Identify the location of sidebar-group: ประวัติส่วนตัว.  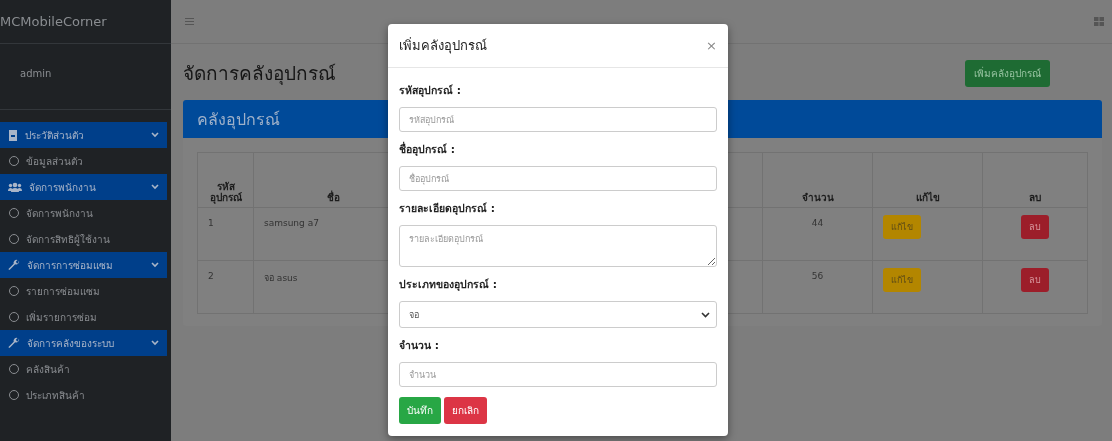
(83, 135).